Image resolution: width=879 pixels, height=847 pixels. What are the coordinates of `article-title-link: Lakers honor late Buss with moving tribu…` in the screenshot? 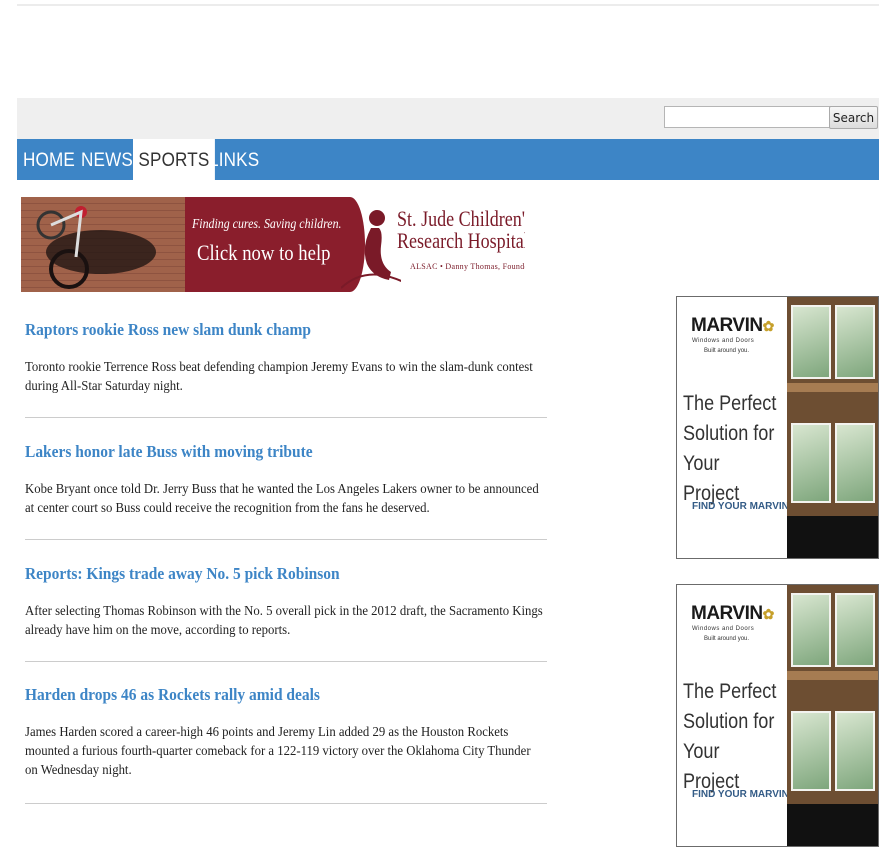 It's located at (262, 452).